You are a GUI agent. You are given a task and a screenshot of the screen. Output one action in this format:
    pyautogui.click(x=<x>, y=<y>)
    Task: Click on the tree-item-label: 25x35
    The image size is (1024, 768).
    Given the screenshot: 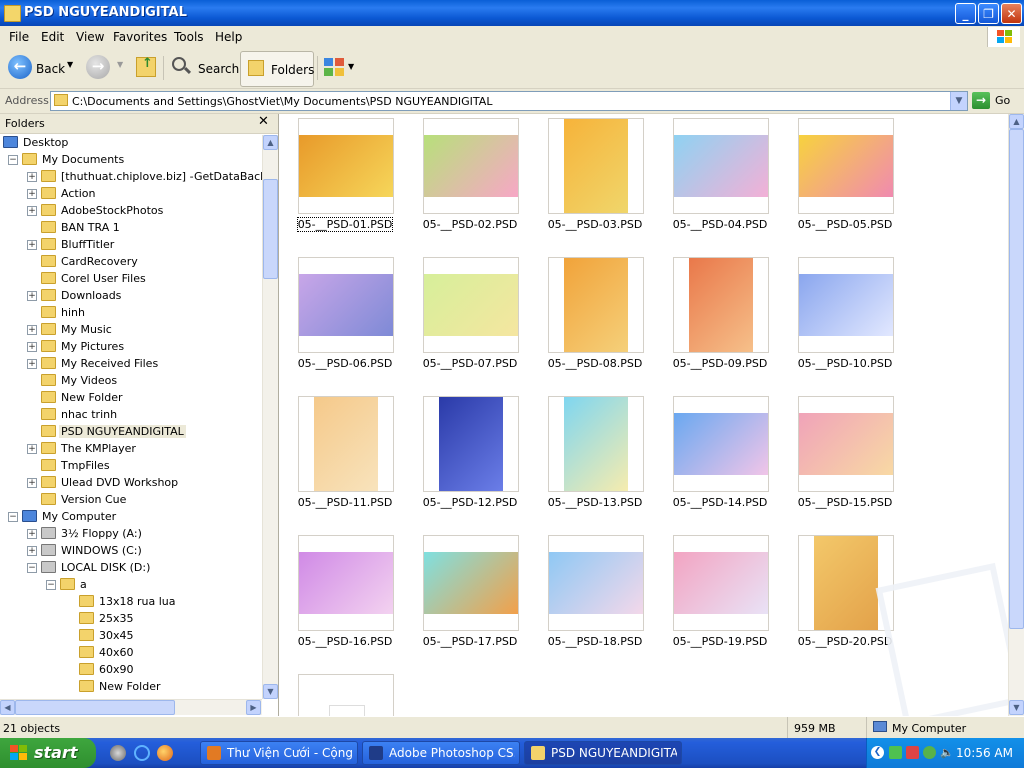 What is the action you would take?
    pyautogui.click(x=116, y=618)
    